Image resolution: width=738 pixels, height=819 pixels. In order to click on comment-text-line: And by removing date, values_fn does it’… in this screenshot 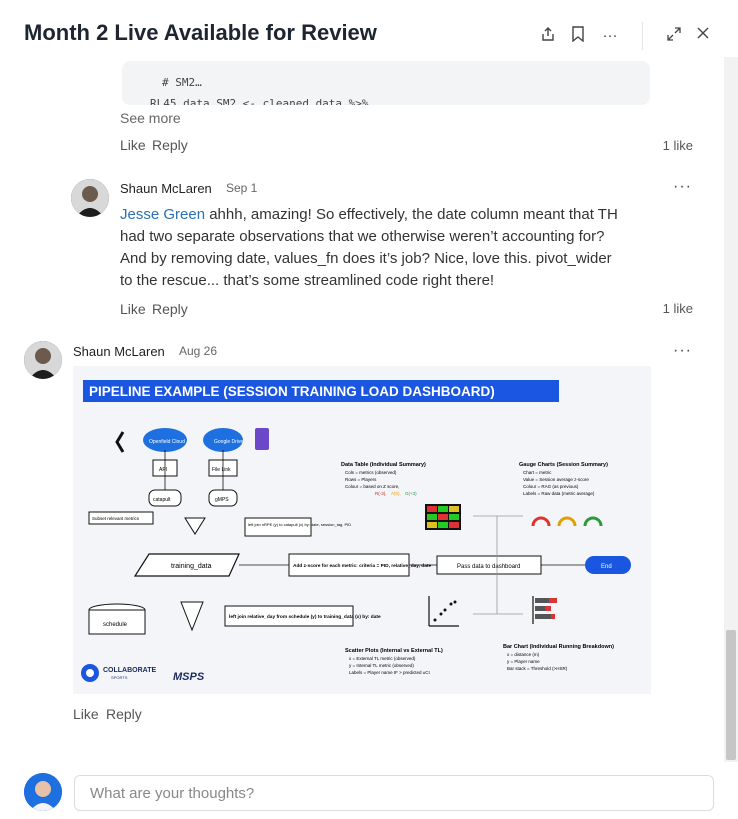, I will do `click(366, 258)`.